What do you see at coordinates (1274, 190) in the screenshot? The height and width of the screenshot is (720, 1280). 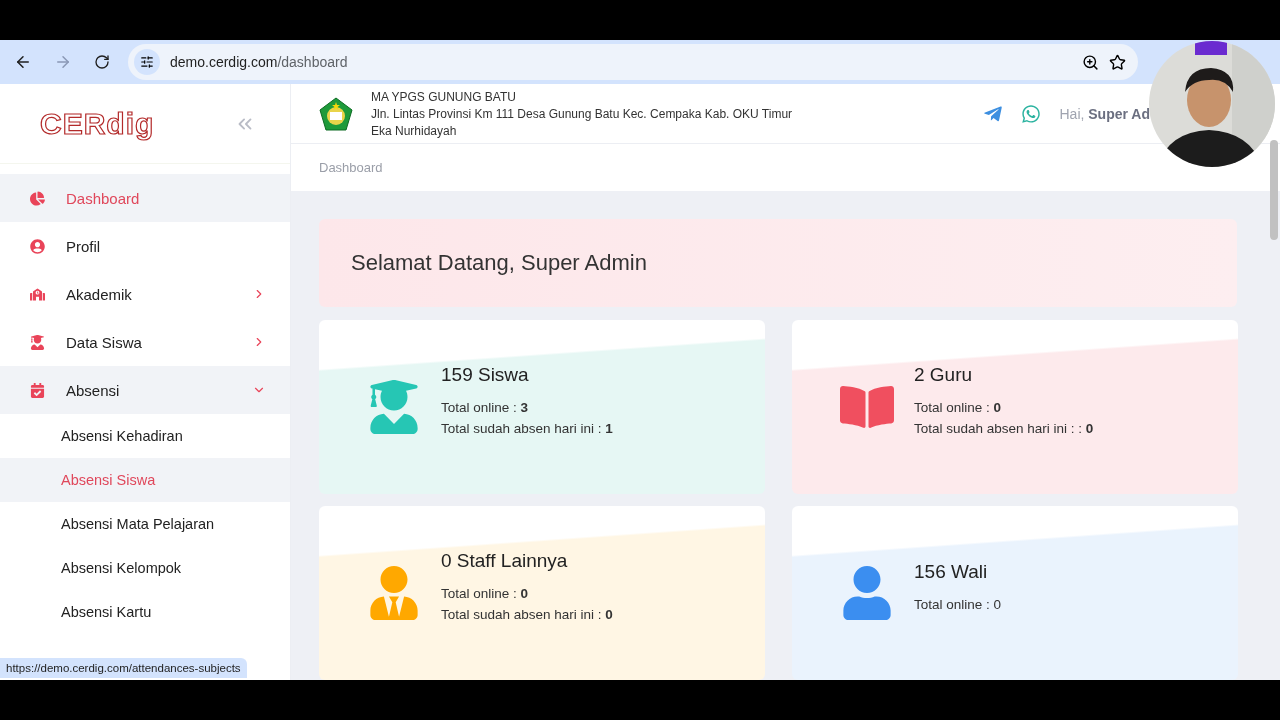 I see `scrollbar-thumb` at bounding box center [1274, 190].